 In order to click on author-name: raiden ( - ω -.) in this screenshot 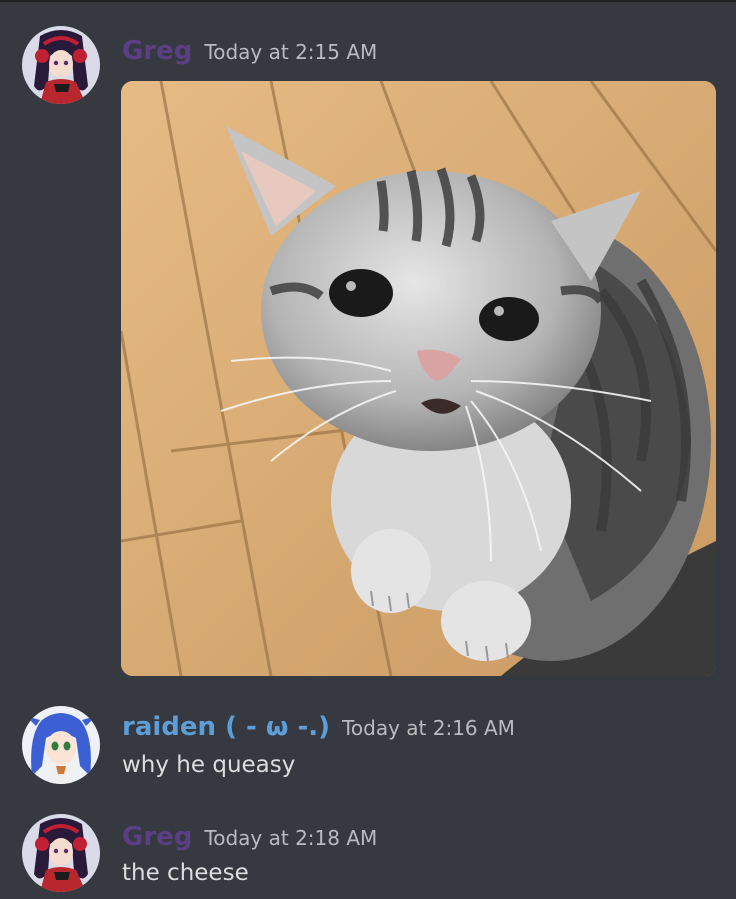, I will do `click(226, 727)`.